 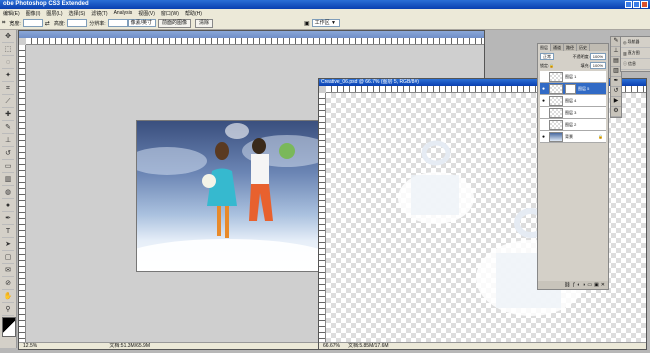 I want to click on layer-name: 图层 3, so click(x=570, y=113).